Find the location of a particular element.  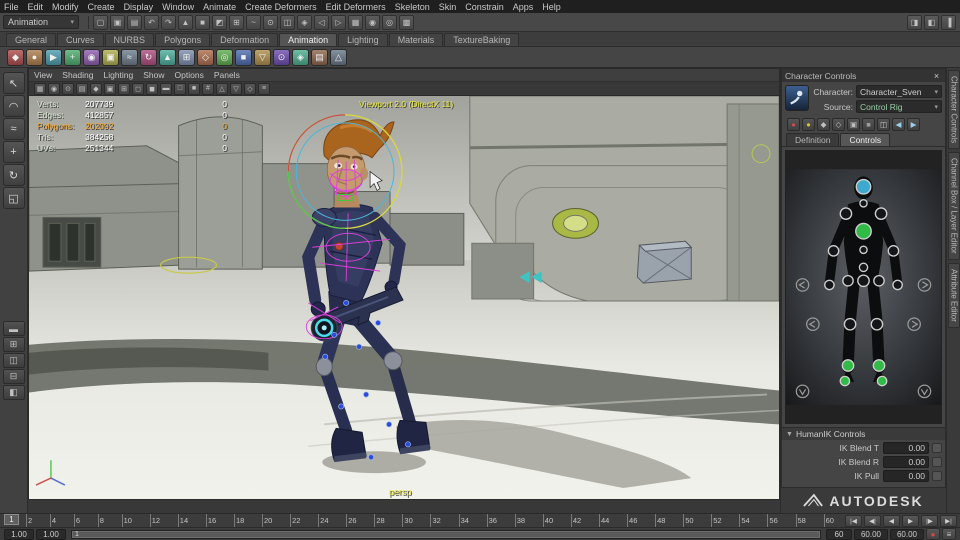

menu-item: Apps is located at coordinates (523, 7).